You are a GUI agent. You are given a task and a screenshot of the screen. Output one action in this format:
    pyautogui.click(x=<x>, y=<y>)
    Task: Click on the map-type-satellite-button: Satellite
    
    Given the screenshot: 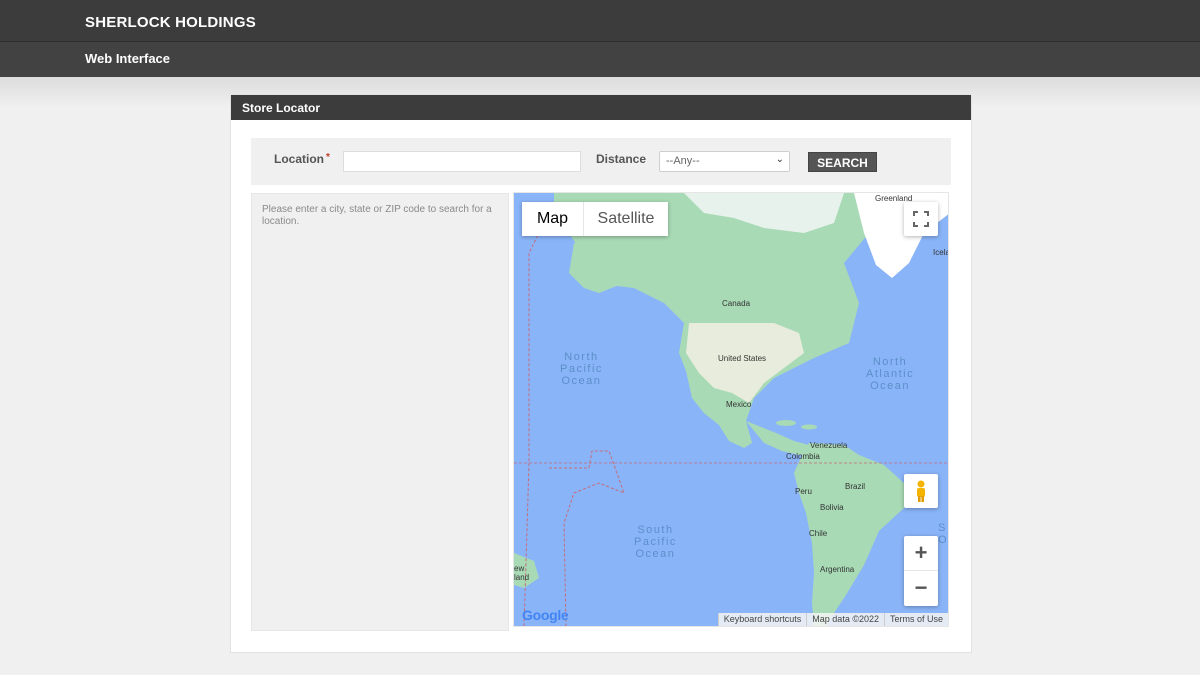 What is the action you would take?
    pyautogui.click(x=625, y=219)
    